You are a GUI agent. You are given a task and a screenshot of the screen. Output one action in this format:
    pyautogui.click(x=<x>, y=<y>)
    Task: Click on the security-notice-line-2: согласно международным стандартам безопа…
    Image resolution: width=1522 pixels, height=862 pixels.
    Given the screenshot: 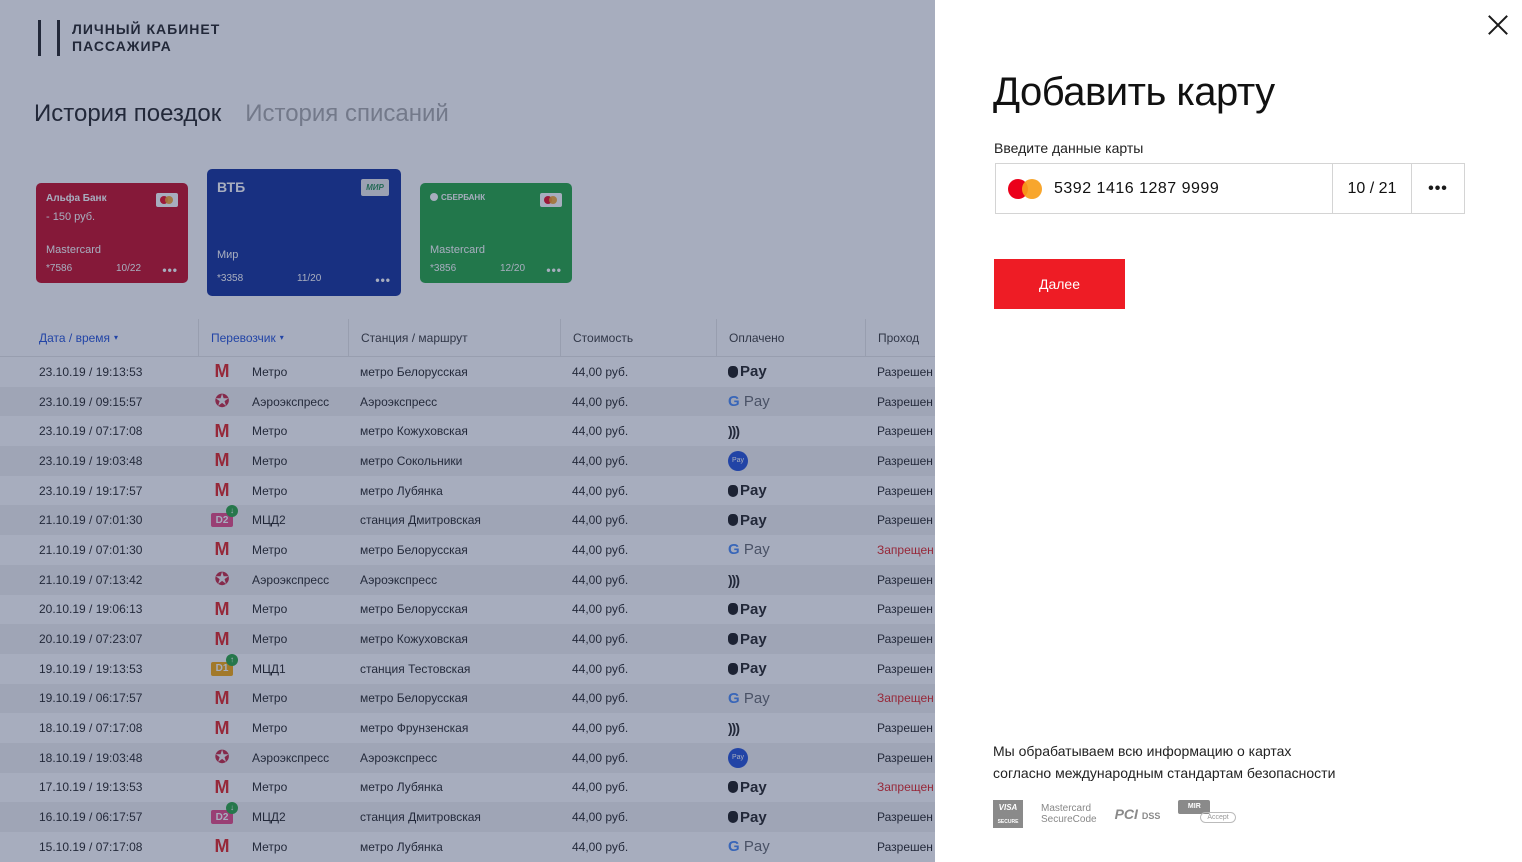 What is the action you would take?
    pyautogui.click(x=1164, y=773)
    